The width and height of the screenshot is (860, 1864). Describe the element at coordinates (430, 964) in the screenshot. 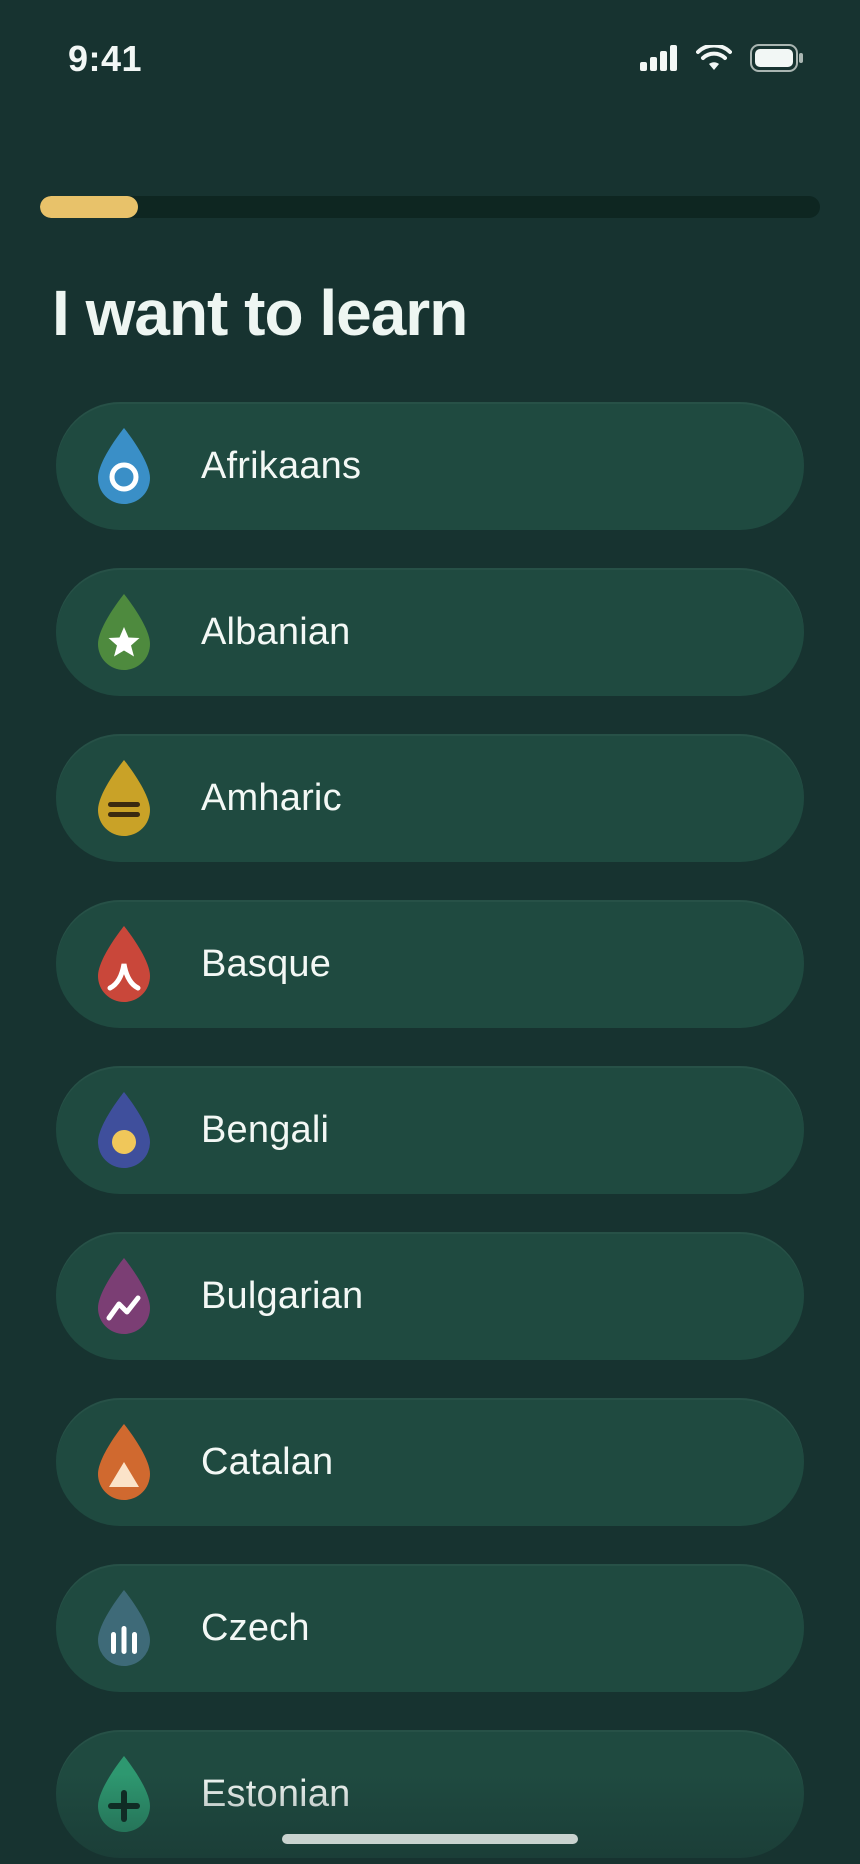

I see `language-option-basque: Basque` at that location.